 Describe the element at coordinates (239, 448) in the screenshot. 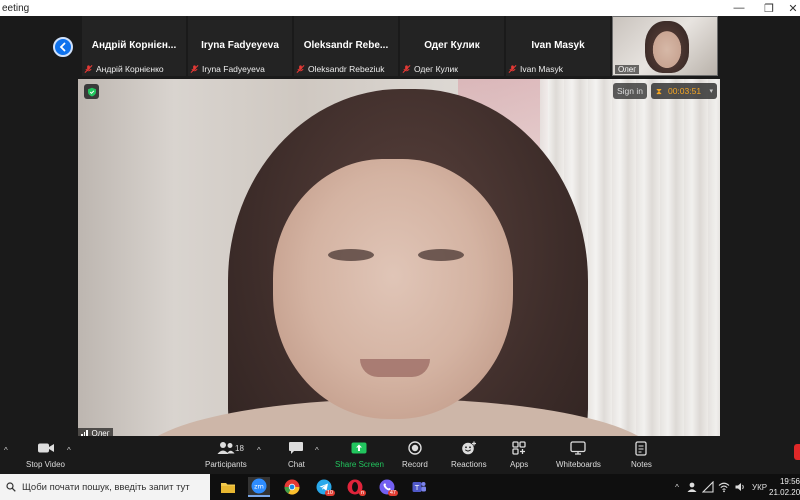

I see `participants-count: 18` at that location.